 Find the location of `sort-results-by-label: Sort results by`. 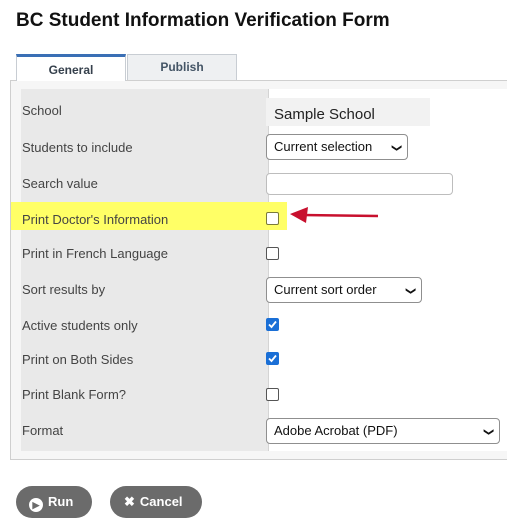

sort-results-by-label: Sort results by is located at coordinates (64, 289).